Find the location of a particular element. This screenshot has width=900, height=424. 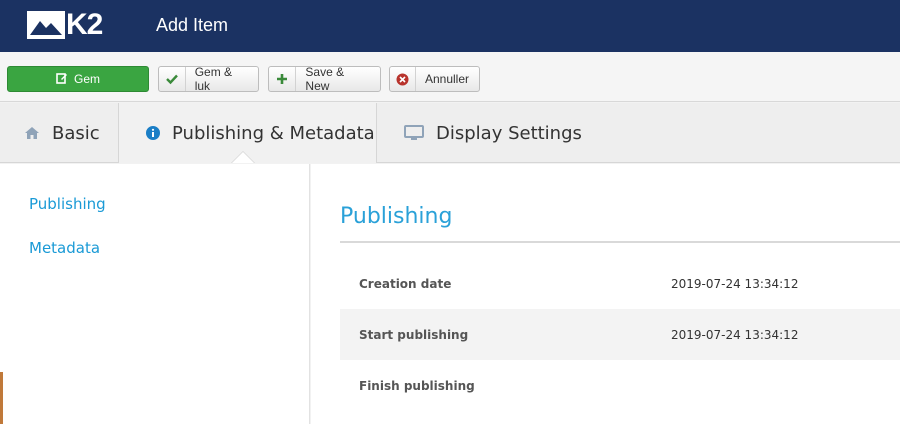

cancel-button: Annuller is located at coordinates (434, 79).